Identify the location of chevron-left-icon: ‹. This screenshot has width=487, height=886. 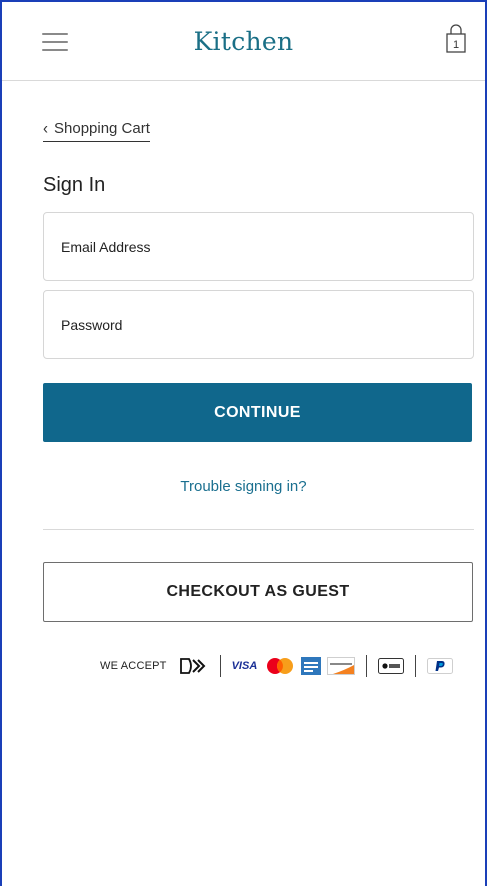
(45, 128).